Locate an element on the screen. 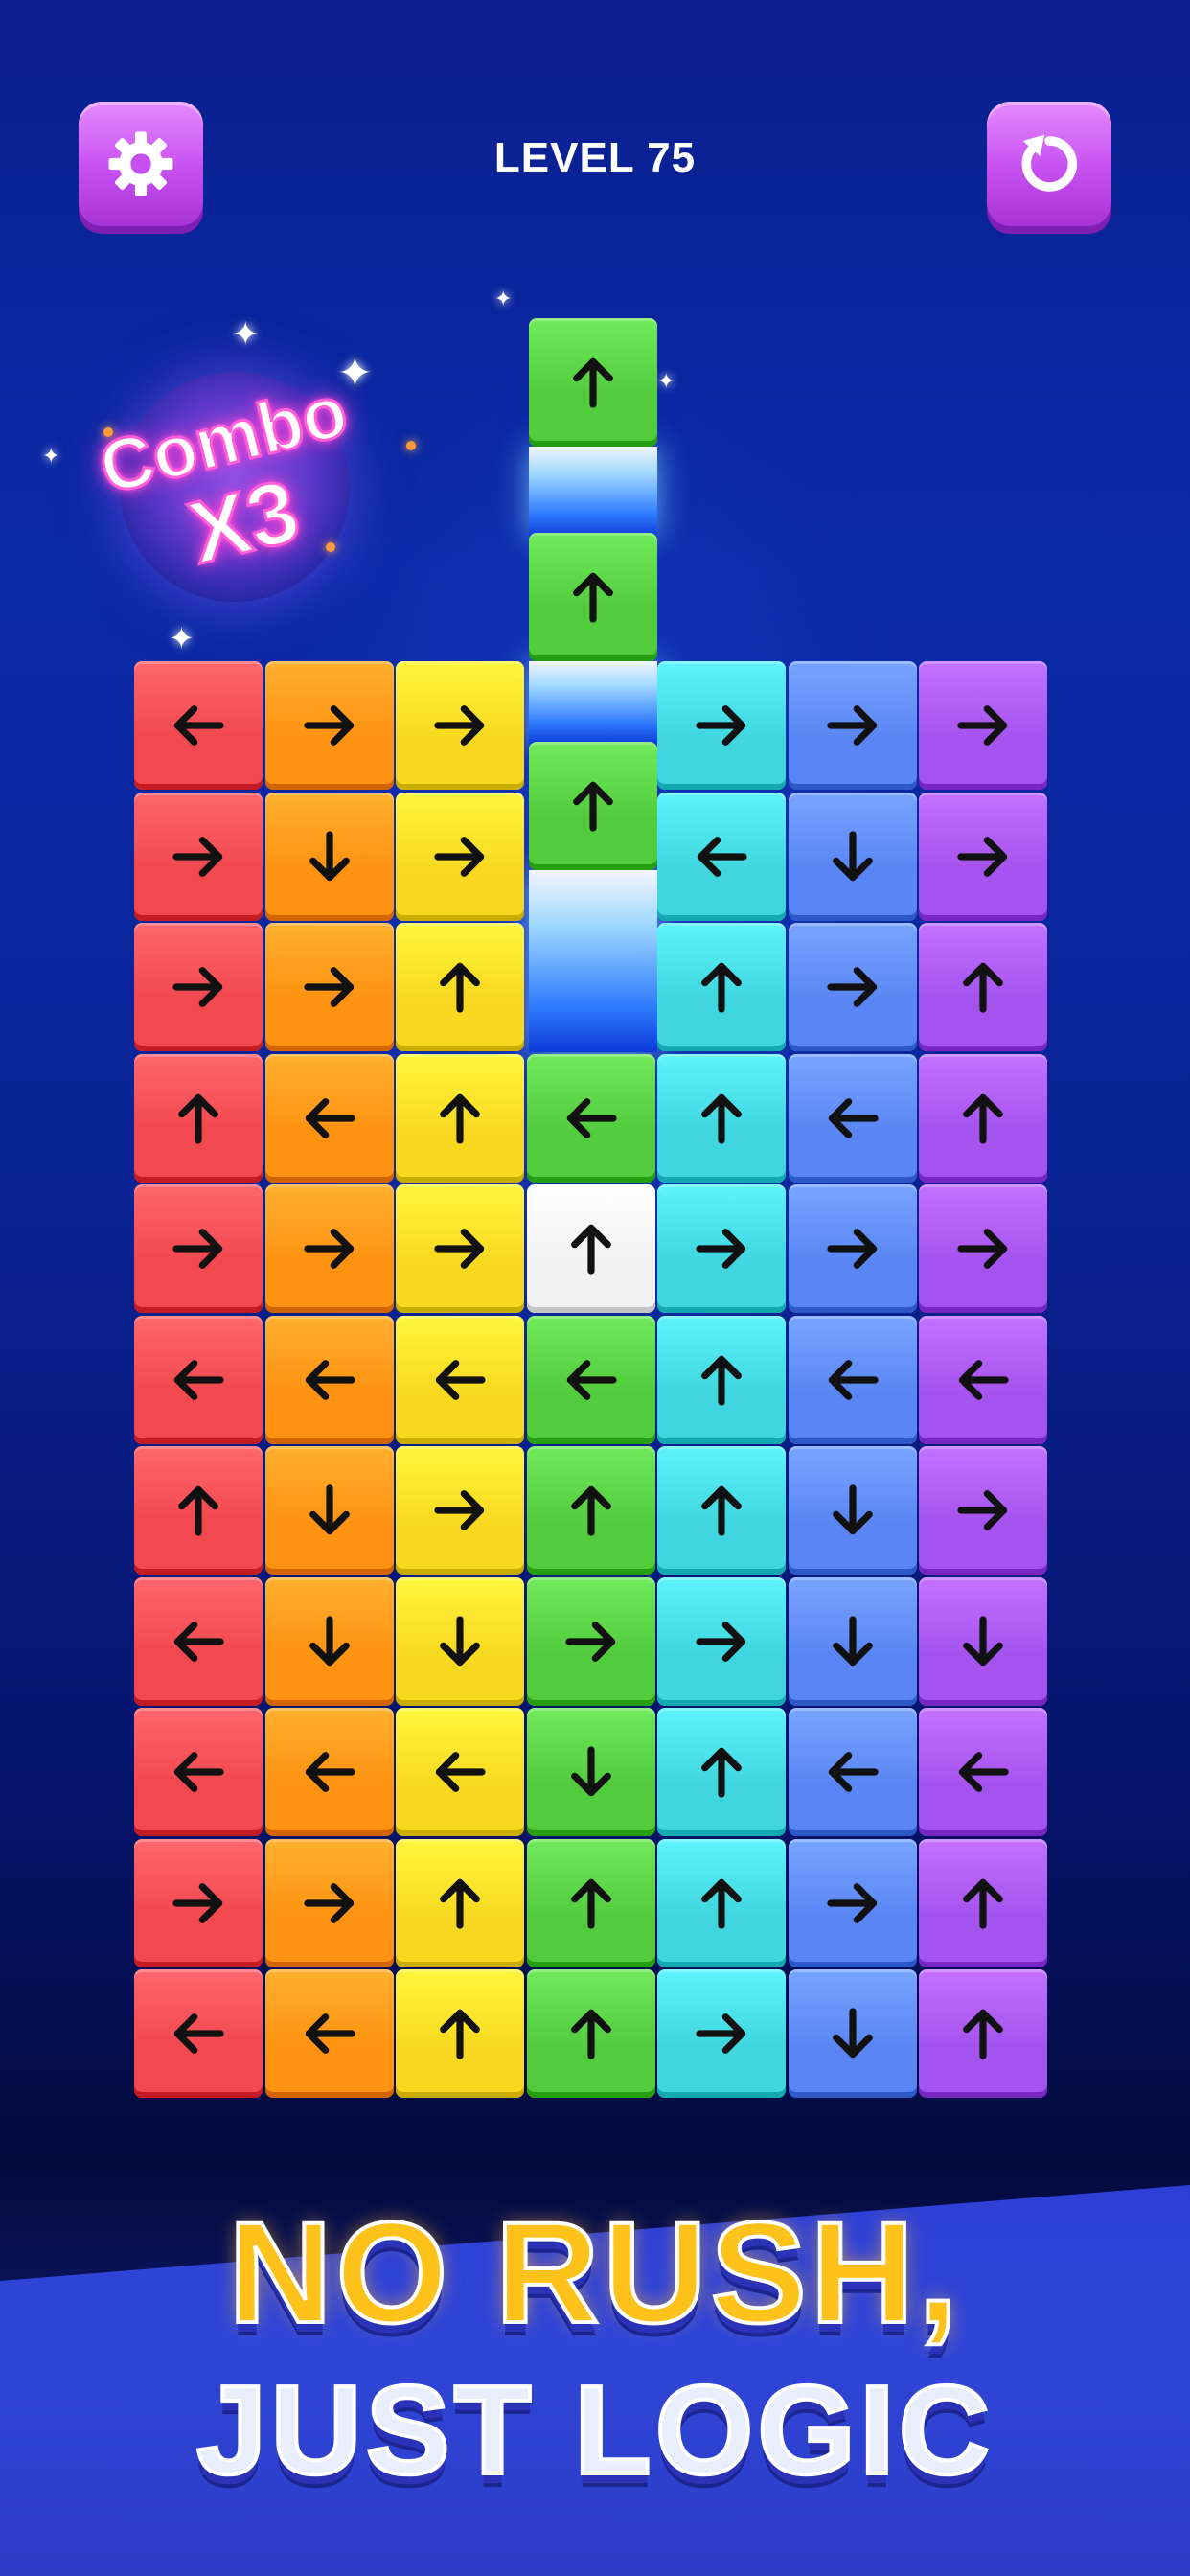  banner-title-line1: NO RUSH, is located at coordinates (594, 2272).